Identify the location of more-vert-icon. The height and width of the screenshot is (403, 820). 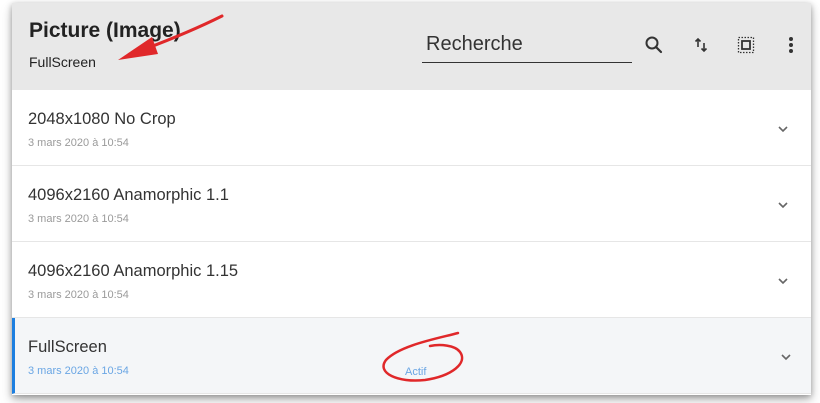
(791, 45).